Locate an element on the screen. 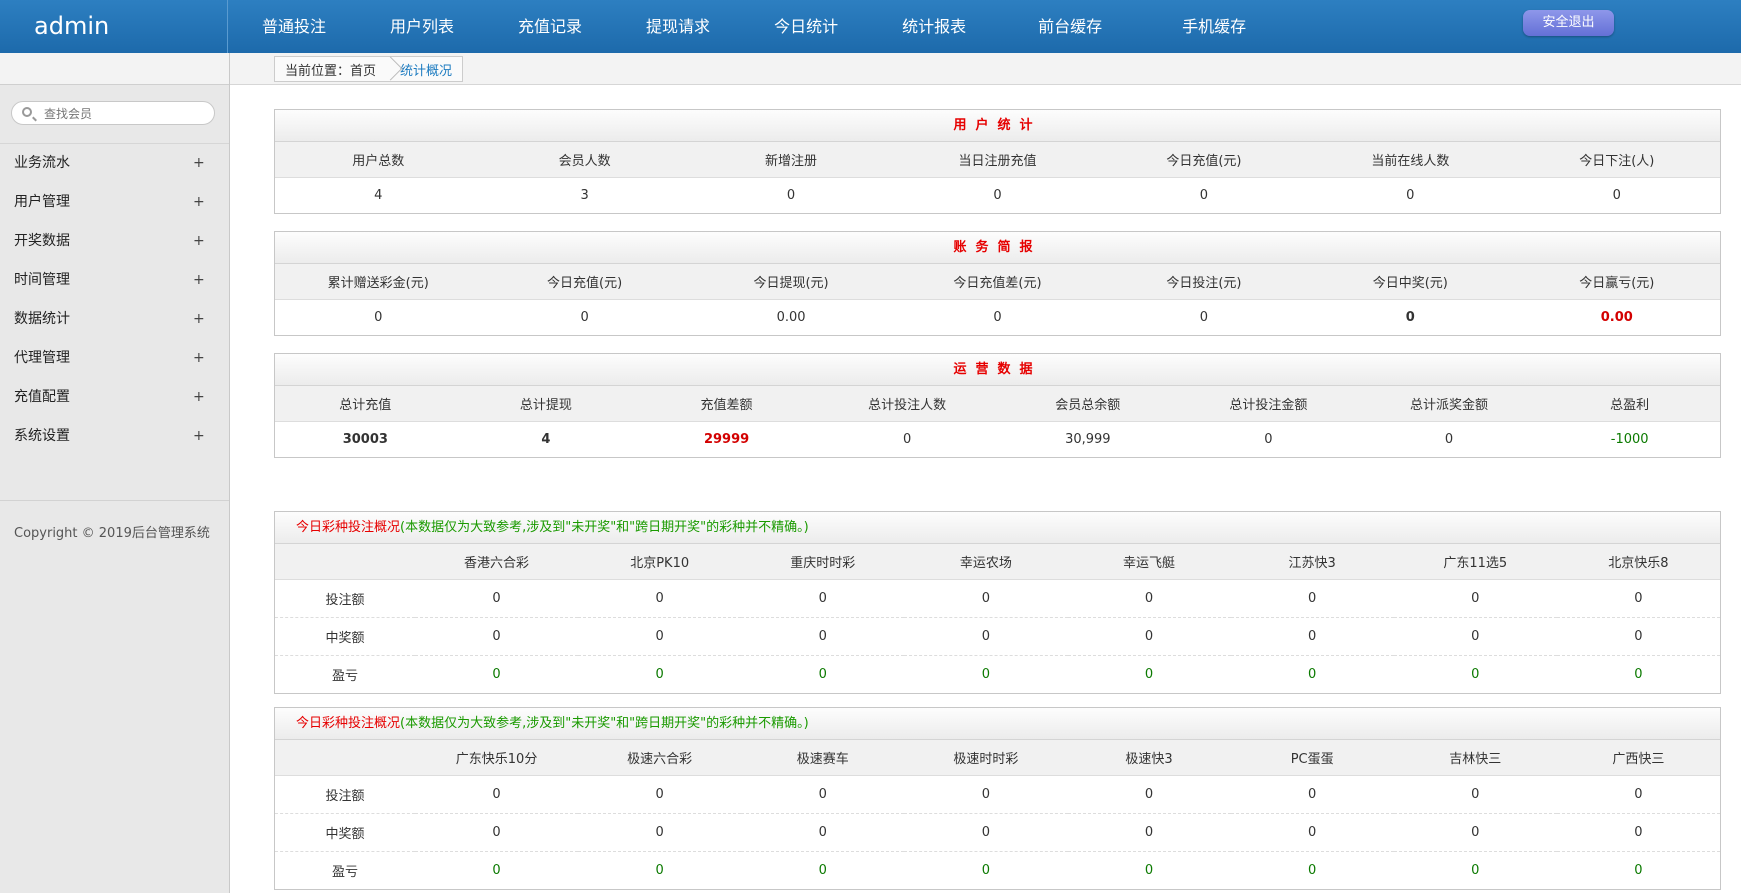 The height and width of the screenshot is (893, 1741). column-header: 广东快乐10分 is located at coordinates (497, 758).